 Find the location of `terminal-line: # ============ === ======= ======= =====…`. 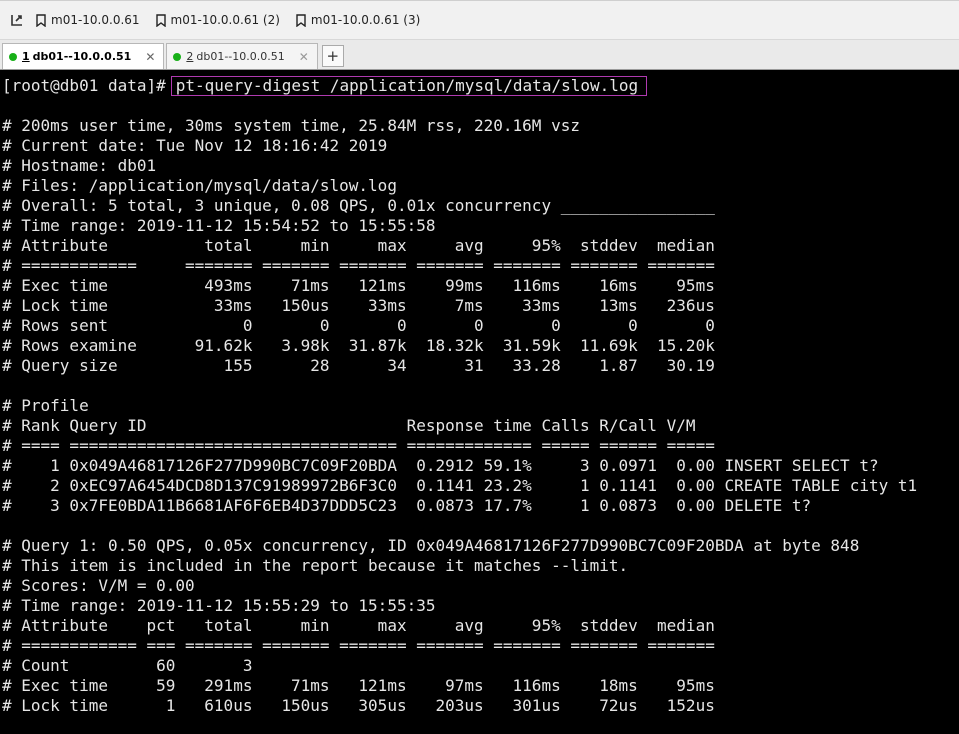

terminal-line: # ============ === ======= ======= =====… is located at coordinates (358, 645).